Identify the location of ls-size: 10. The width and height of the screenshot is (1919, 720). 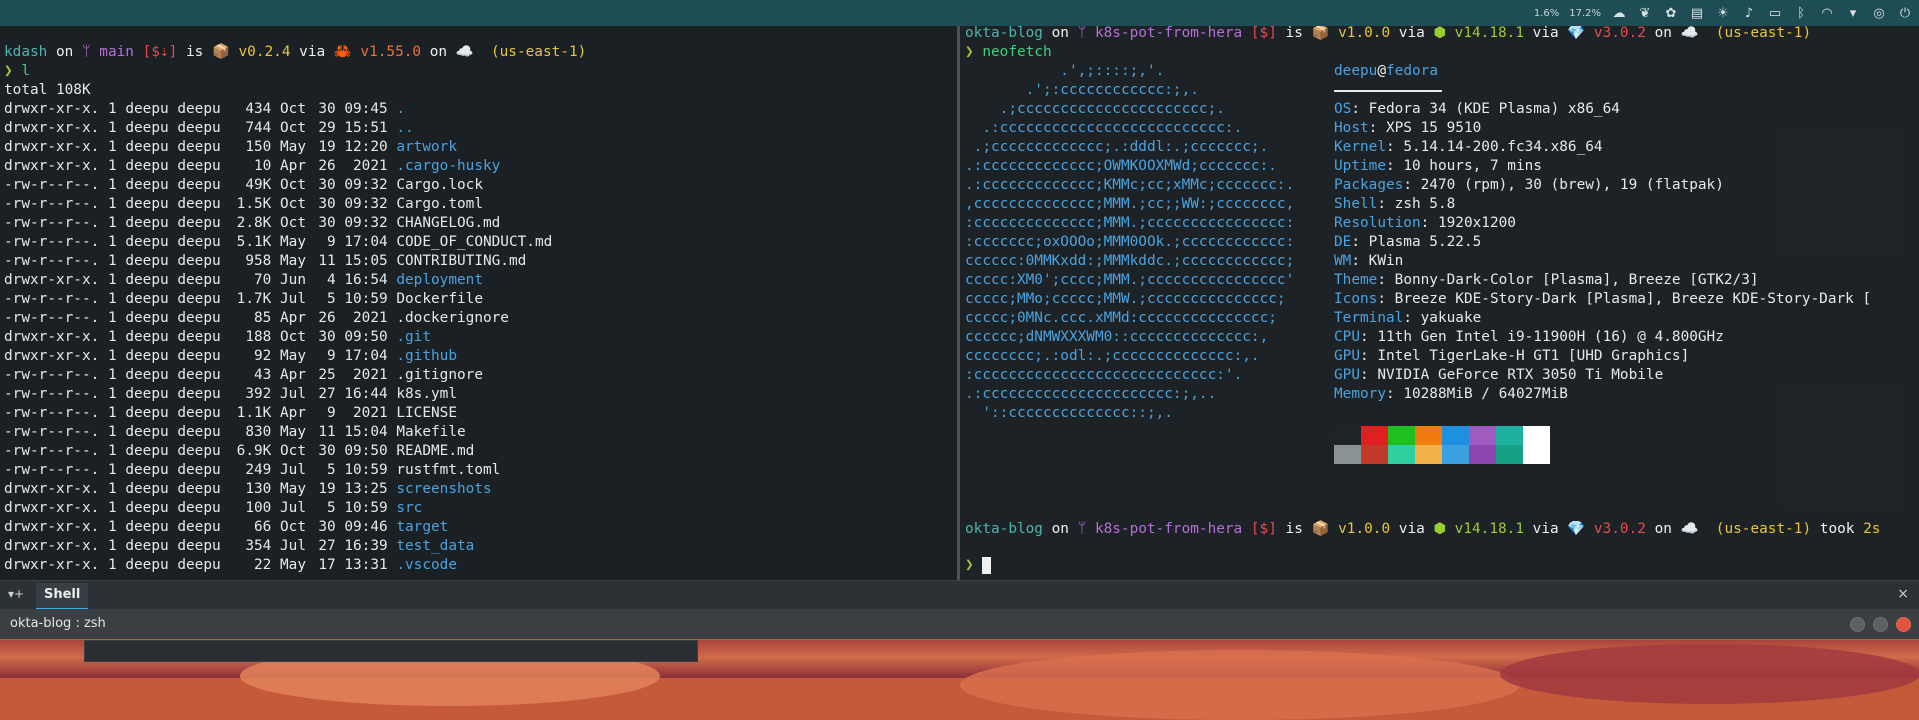
(263, 166).